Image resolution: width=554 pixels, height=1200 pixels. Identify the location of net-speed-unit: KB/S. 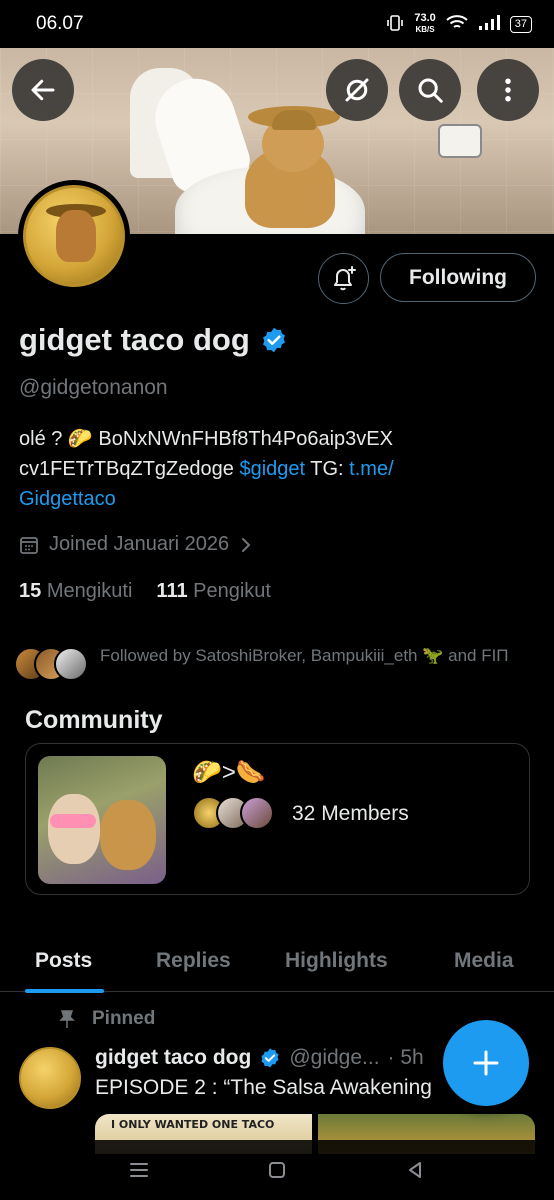
(425, 29).